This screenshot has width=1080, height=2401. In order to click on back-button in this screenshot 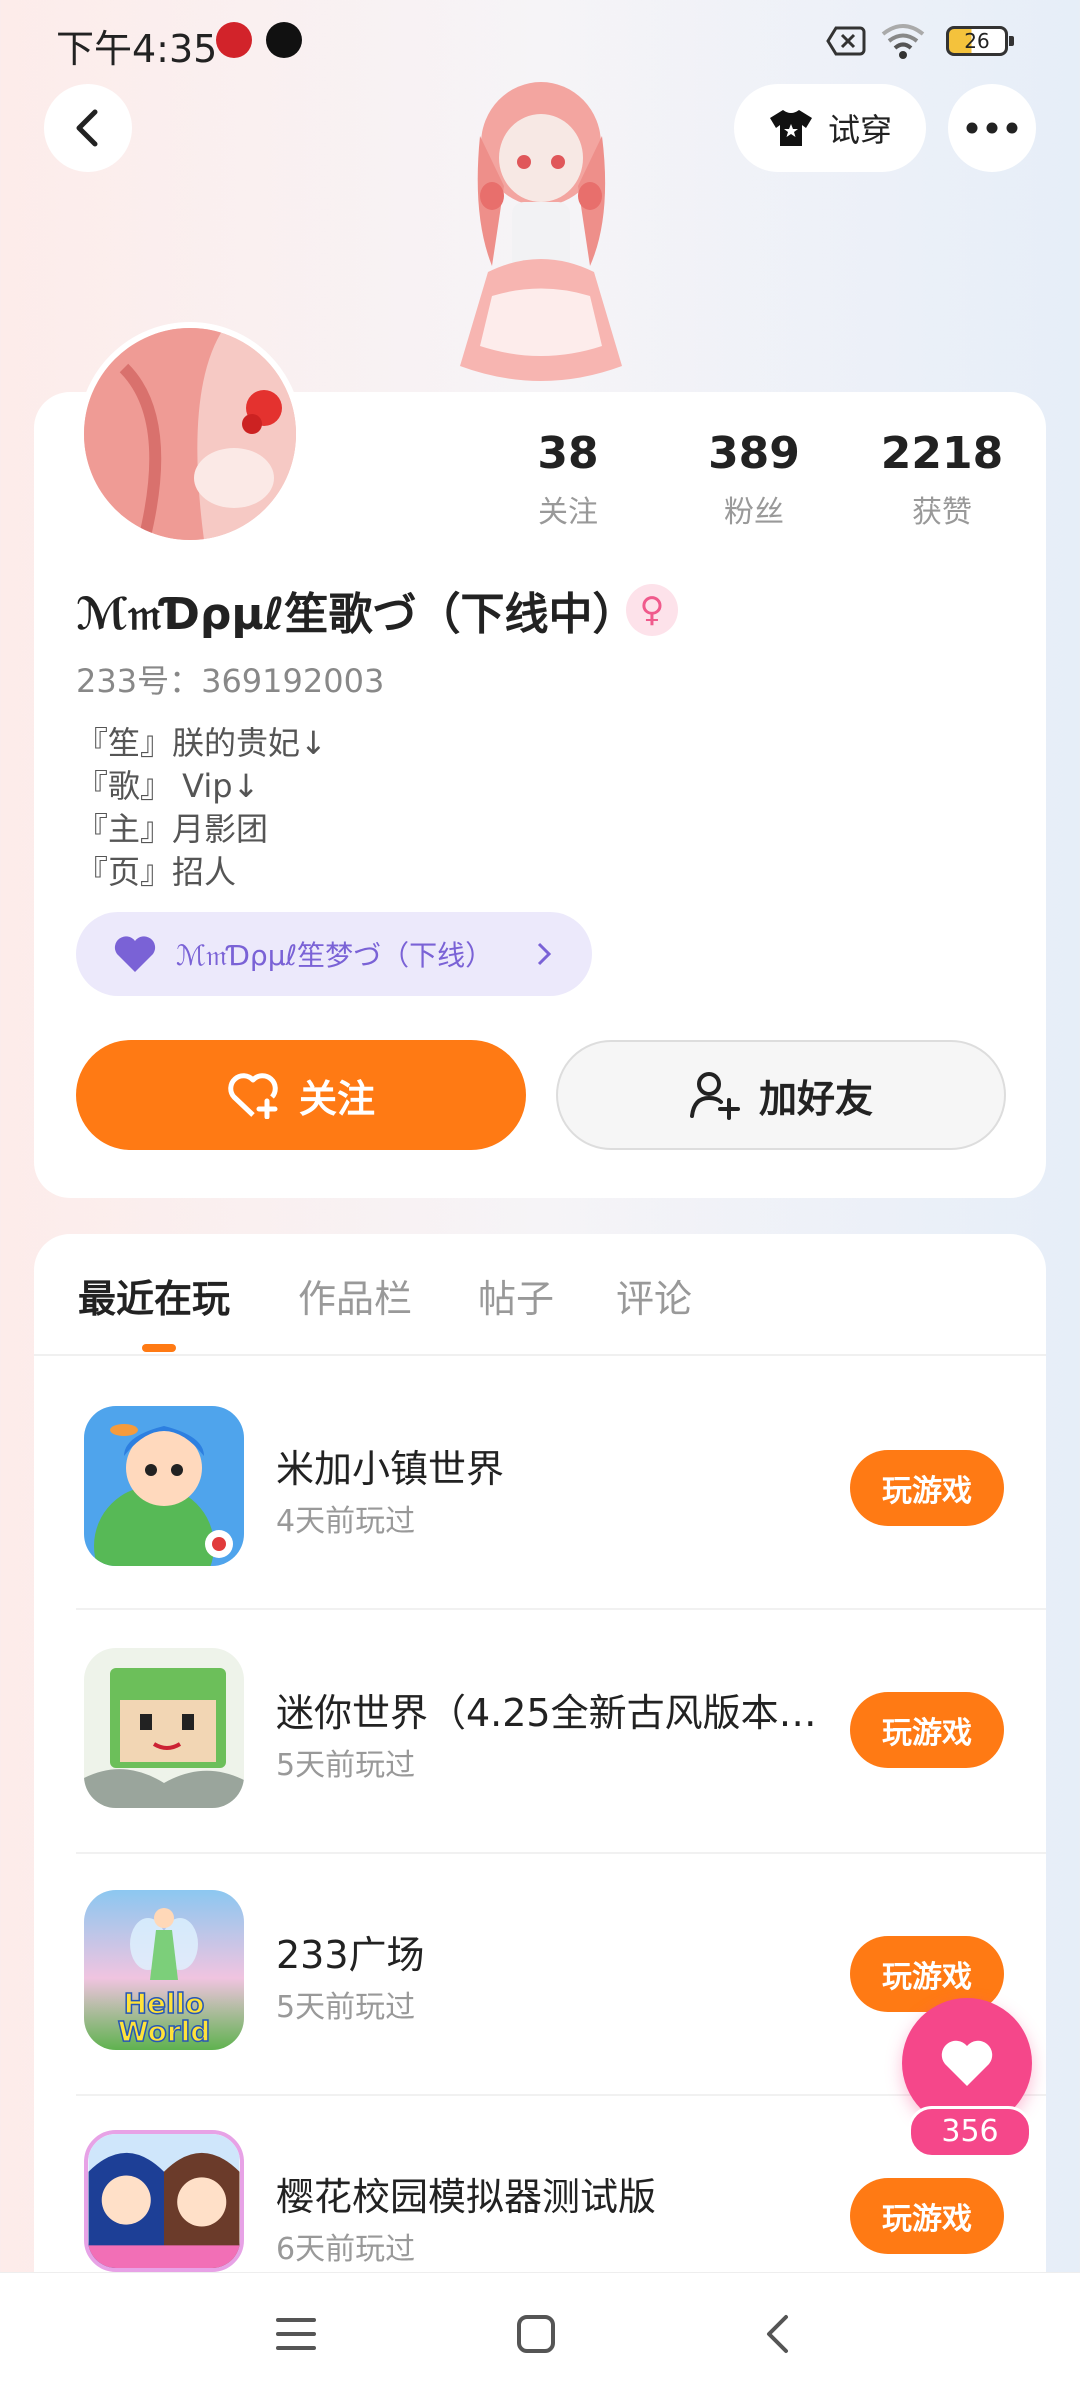, I will do `click(88, 128)`.